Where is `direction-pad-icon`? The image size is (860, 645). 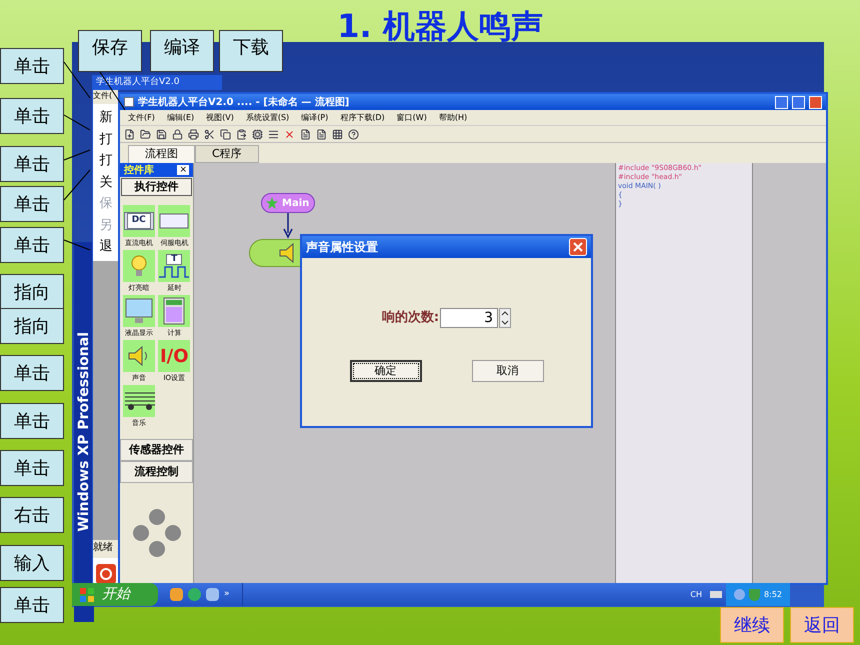 direction-pad-icon is located at coordinates (157, 533).